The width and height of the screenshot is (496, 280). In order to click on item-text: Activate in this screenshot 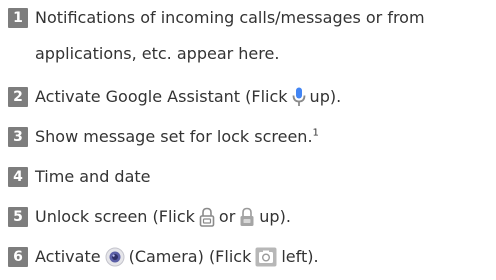, I will do `click(68, 256)`.